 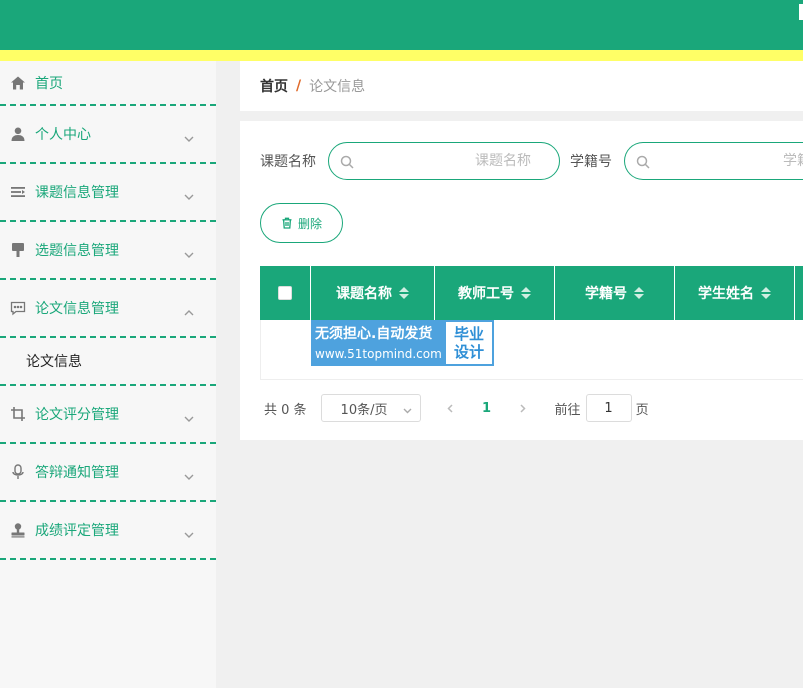 I want to click on crop-icon, so click(x=18, y=414).